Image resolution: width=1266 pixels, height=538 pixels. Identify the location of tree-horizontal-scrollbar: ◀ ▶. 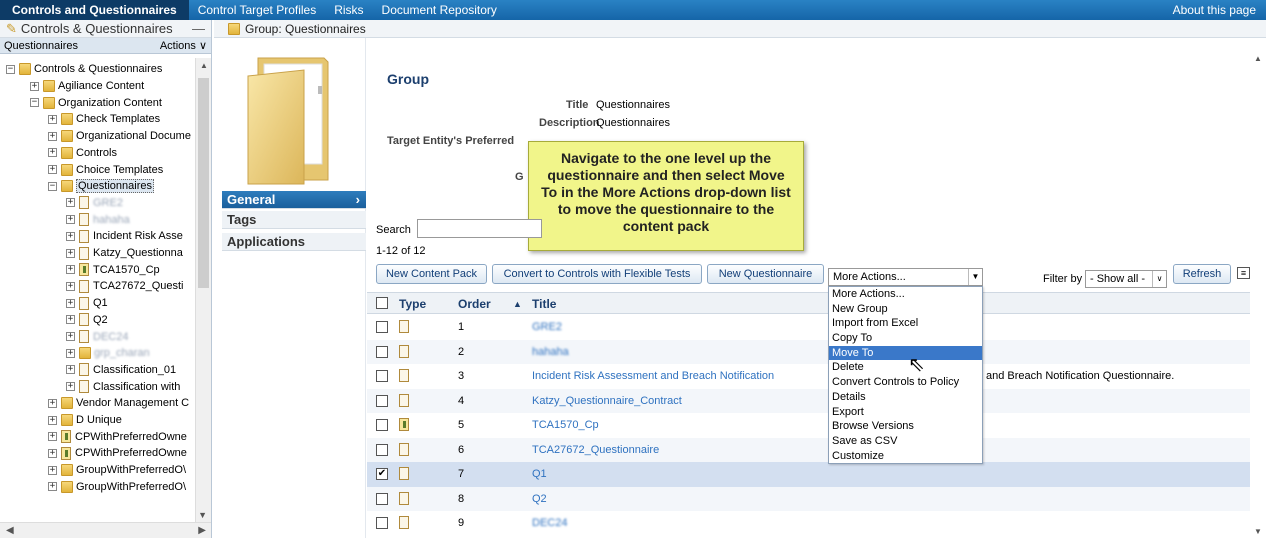
(105, 530).